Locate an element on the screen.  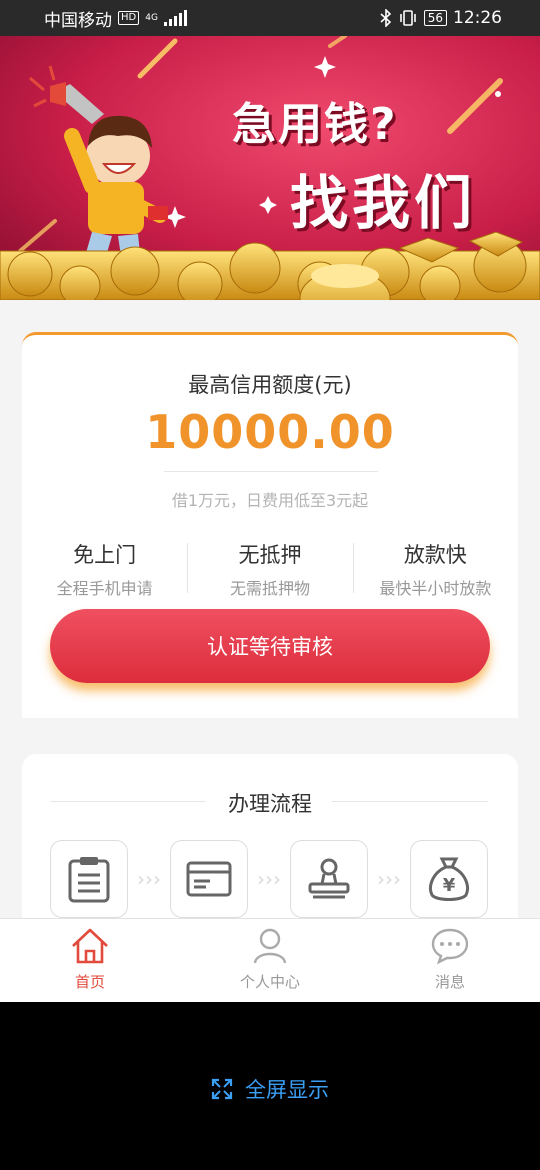
banner-line-1: 急用钱? is located at coordinates (315, 124).